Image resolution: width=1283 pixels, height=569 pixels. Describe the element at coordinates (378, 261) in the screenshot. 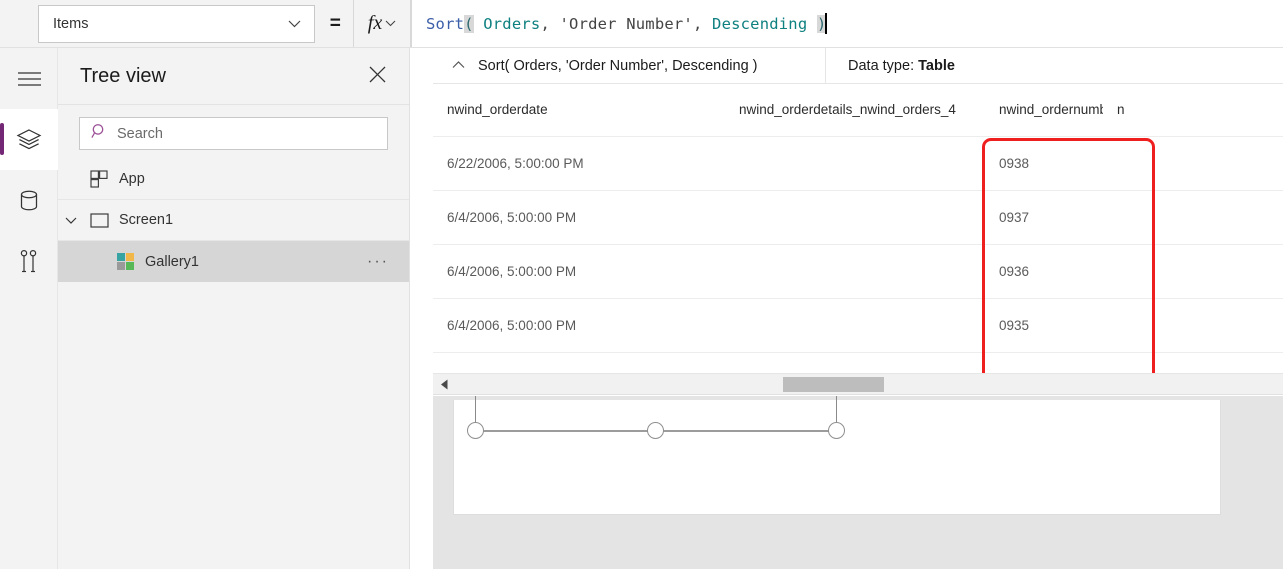

I see `overflow-menu-icon: ···` at that location.